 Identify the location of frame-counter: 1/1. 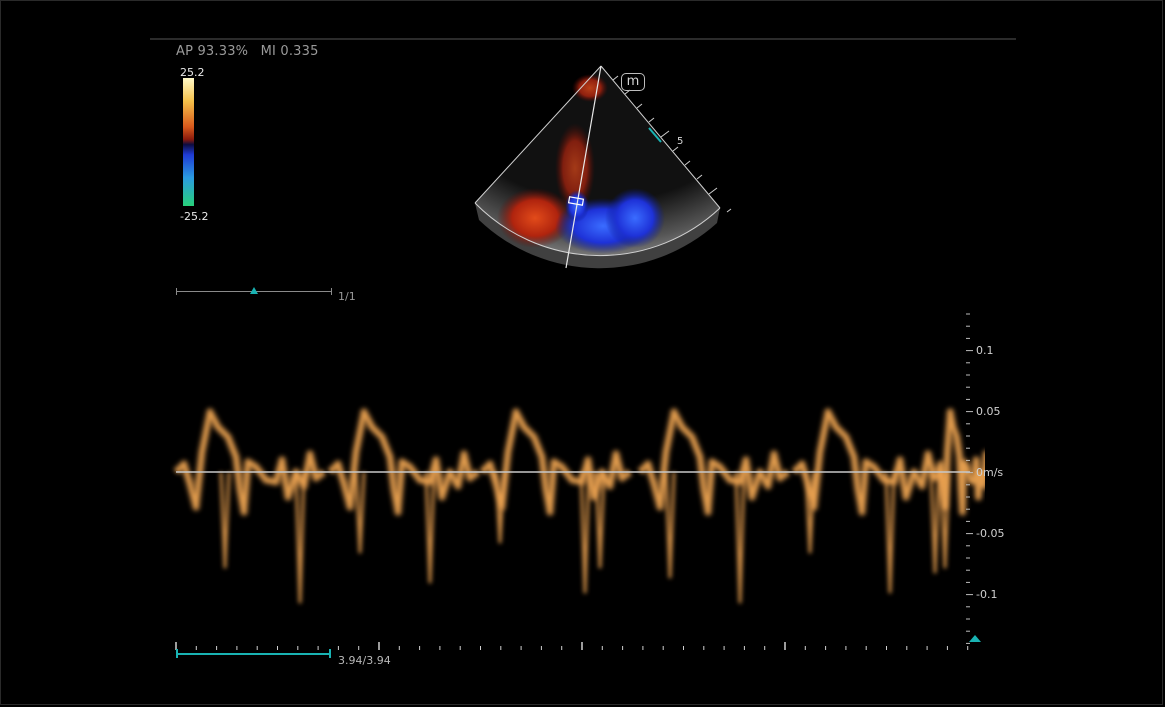
(347, 296).